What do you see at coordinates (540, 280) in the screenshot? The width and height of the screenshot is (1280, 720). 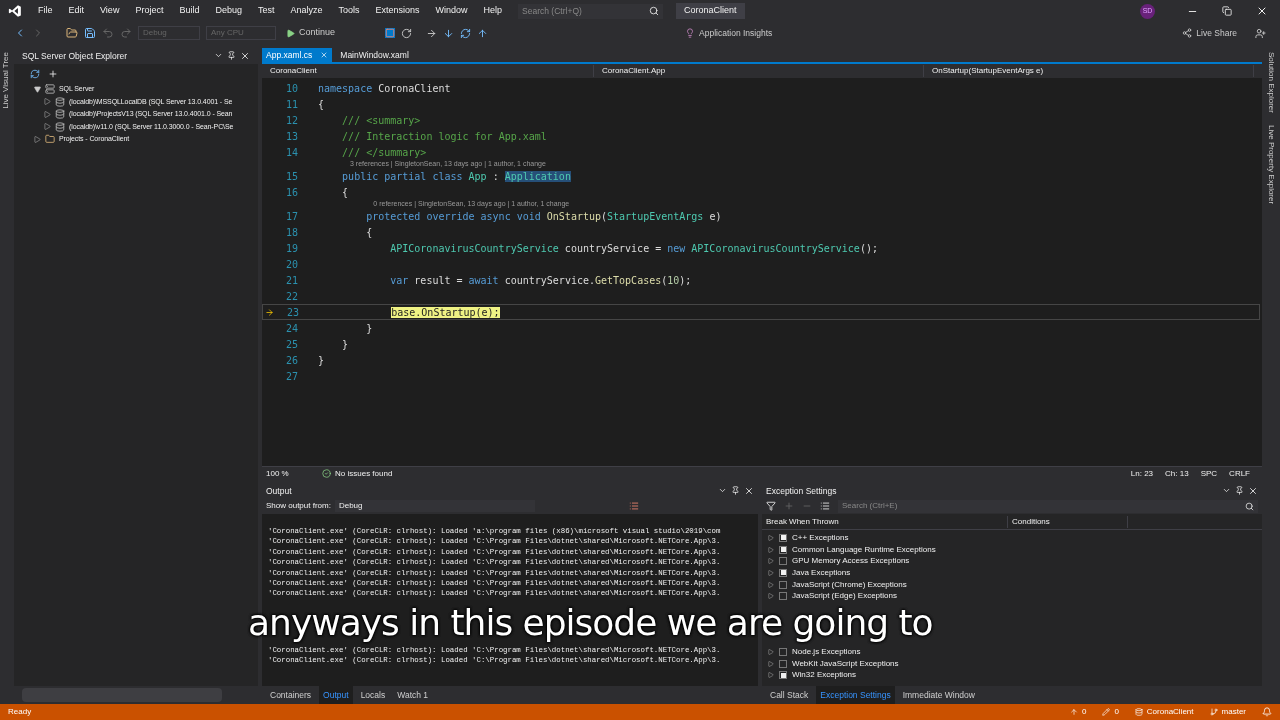 I see `code-line: var result = await countryService.GetTopCases(10);` at bounding box center [540, 280].